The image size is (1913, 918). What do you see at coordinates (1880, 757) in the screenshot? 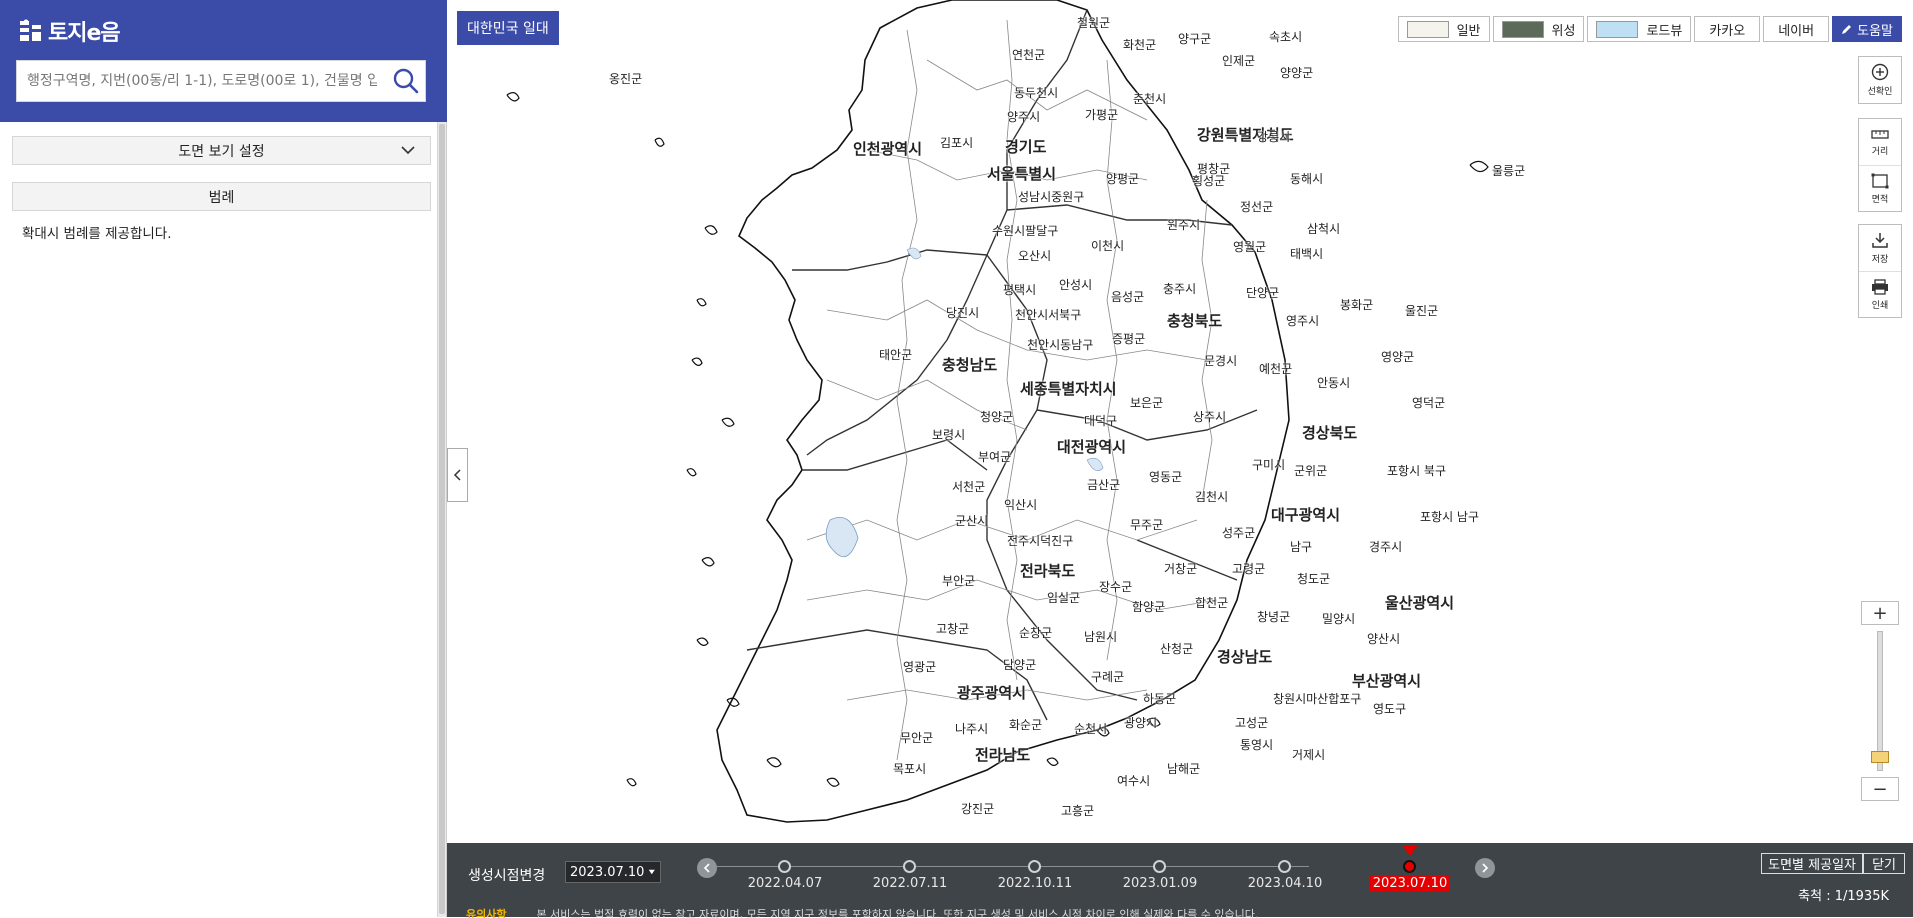
I see `zoom-slider-handle` at bounding box center [1880, 757].